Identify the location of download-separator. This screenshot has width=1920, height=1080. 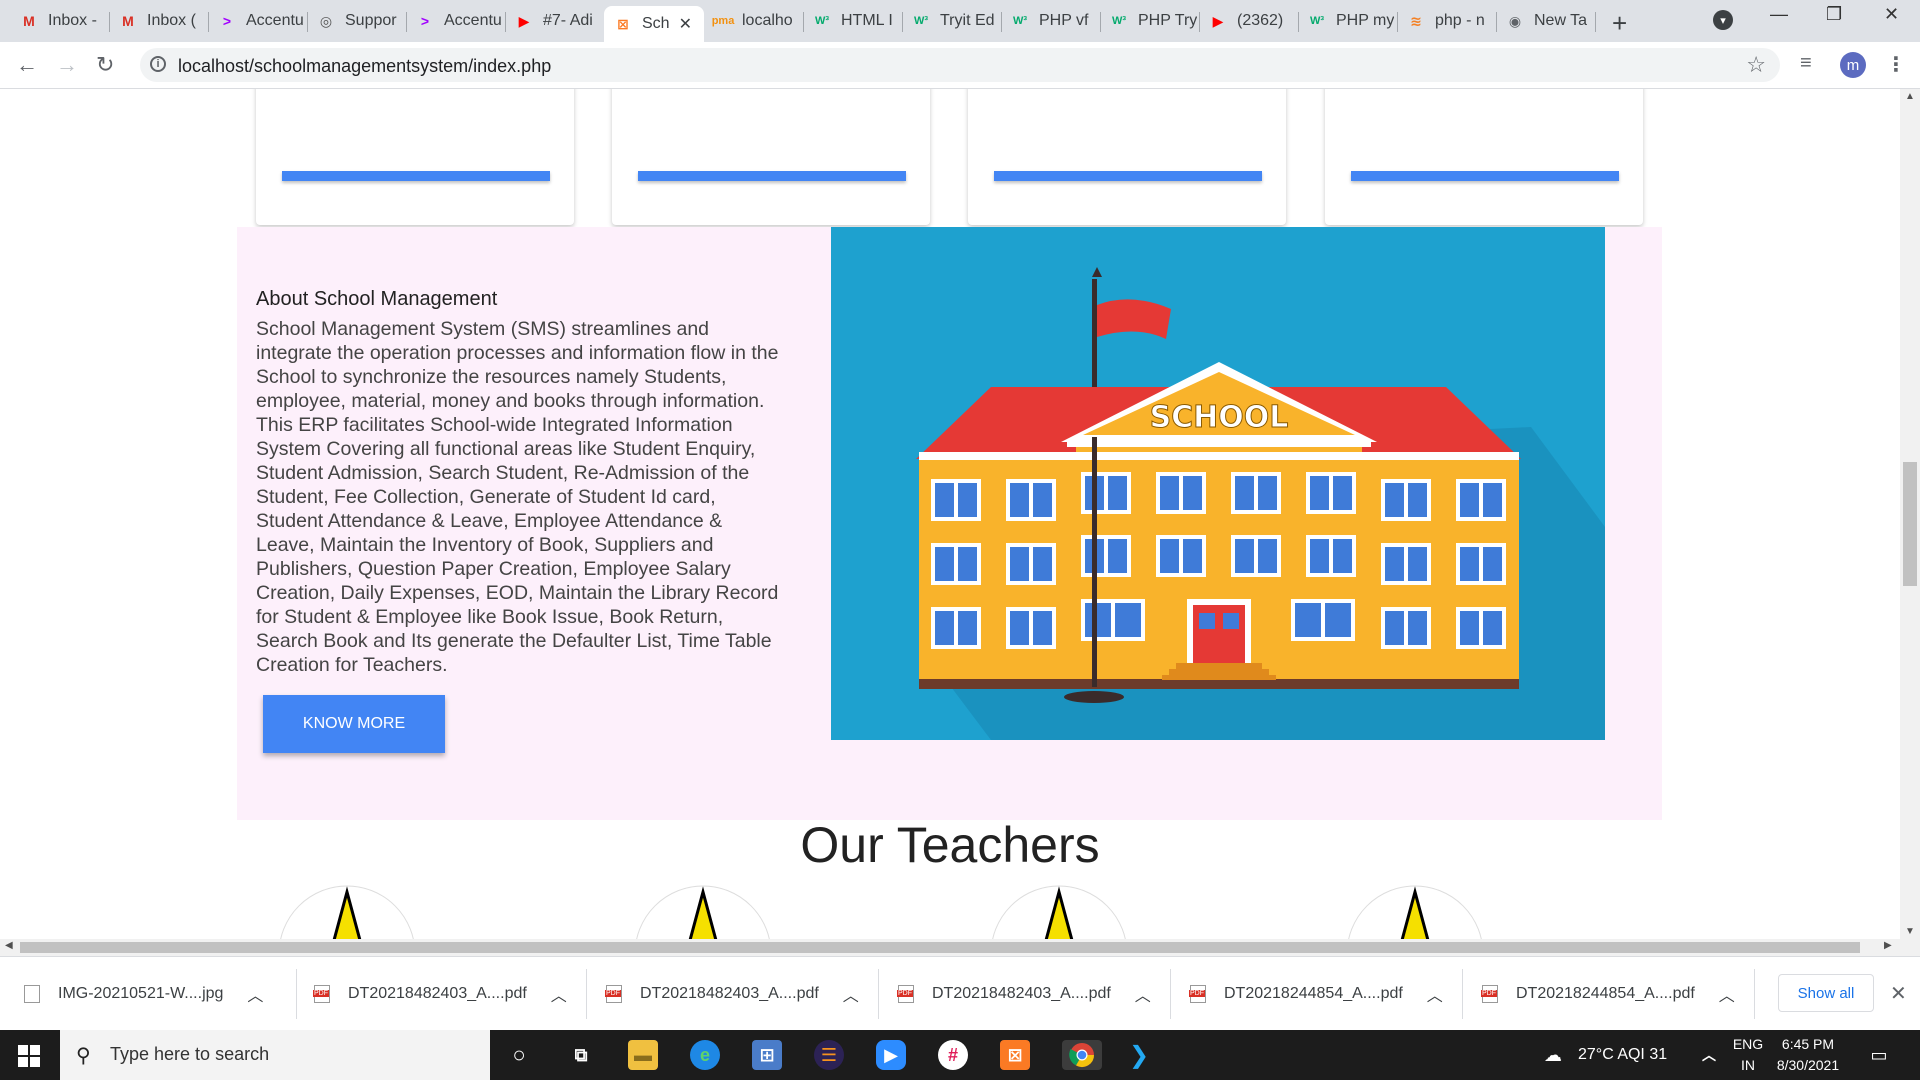
(1170, 994).